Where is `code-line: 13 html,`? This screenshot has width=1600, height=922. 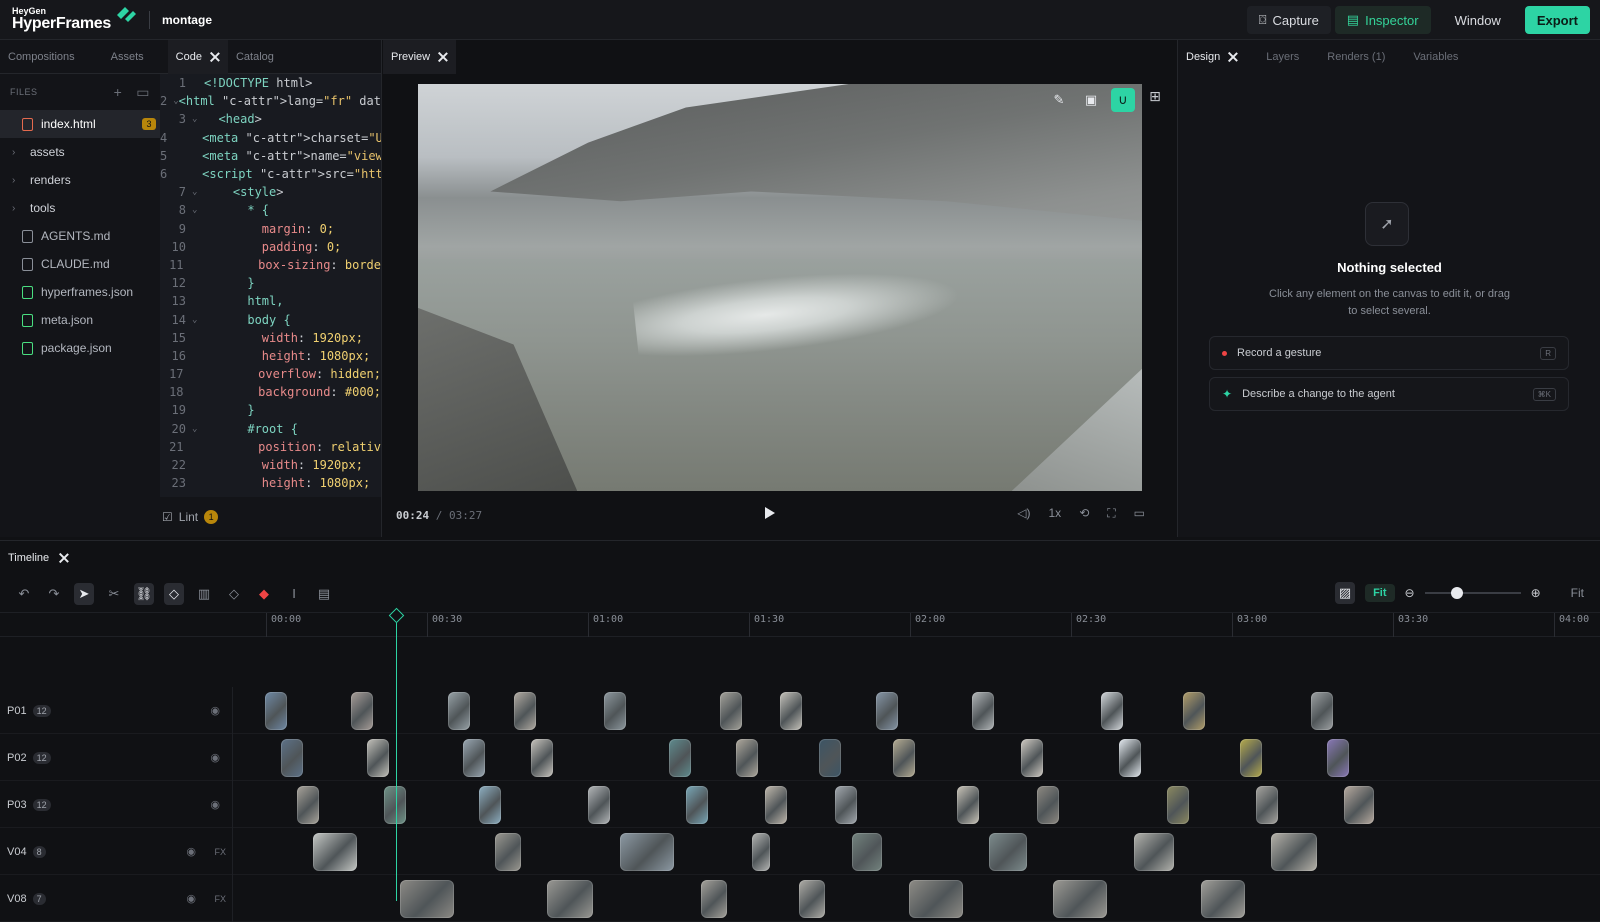
code-line: 13 html, is located at coordinates (270, 301).